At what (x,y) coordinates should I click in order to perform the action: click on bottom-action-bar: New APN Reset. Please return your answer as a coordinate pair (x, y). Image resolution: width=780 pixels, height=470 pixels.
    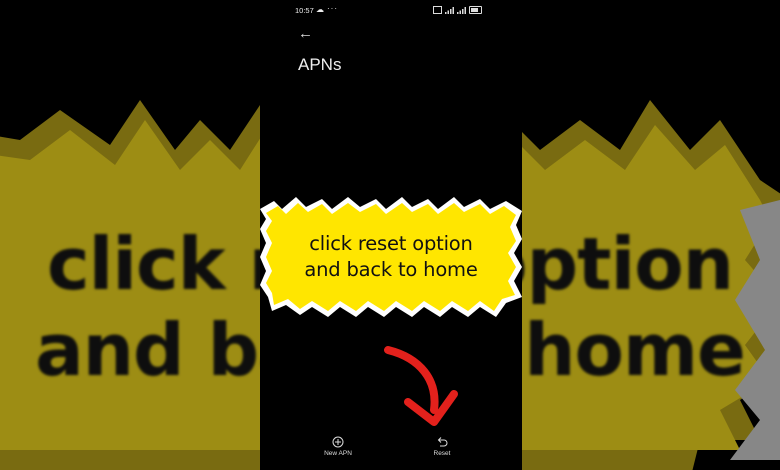
    Looking at the image, I should click on (391, 451).